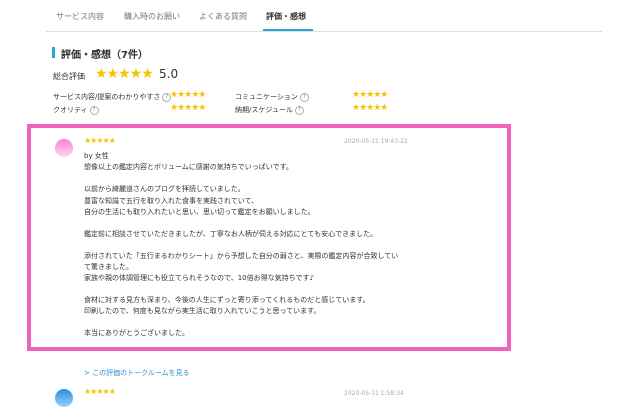  Describe the element at coordinates (112, 97) in the screenshot. I see `sub-rating-label: サービス内容/提案のわかりやすさ?` at that location.